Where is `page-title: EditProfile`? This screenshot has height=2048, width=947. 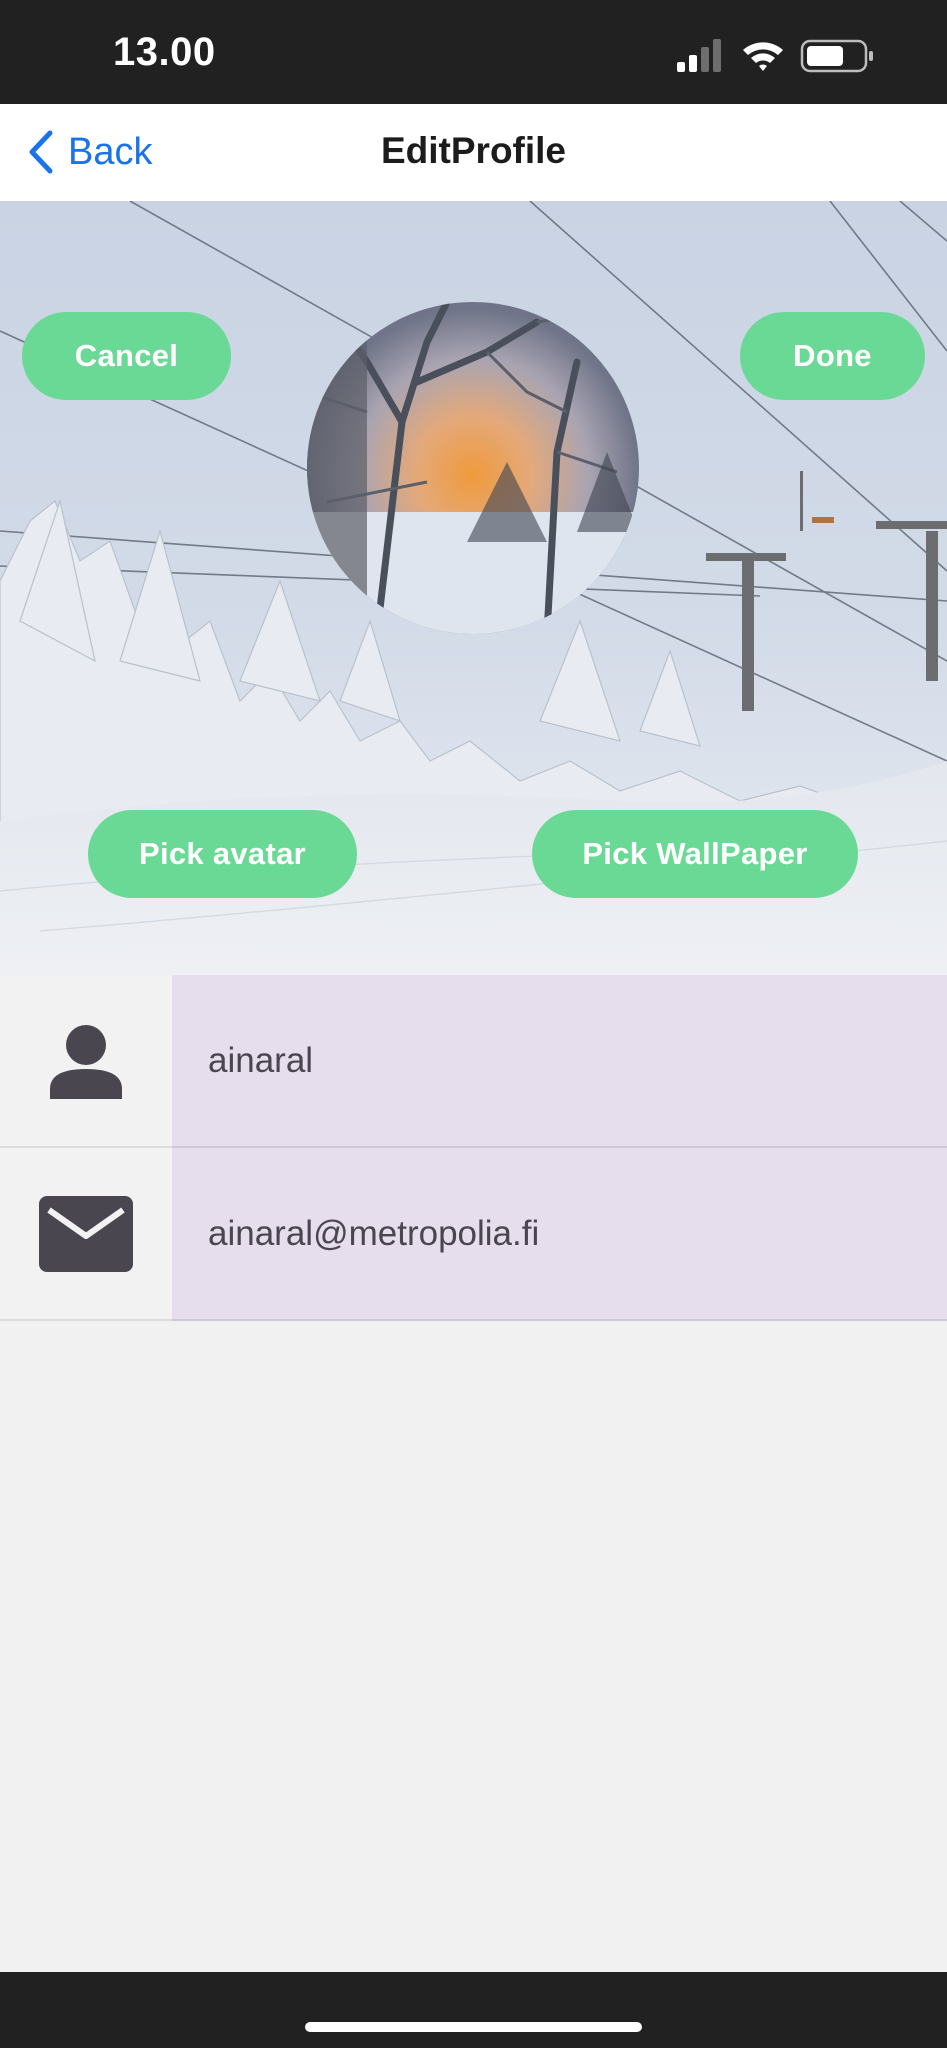 page-title: EditProfile is located at coordinates (473, 150).